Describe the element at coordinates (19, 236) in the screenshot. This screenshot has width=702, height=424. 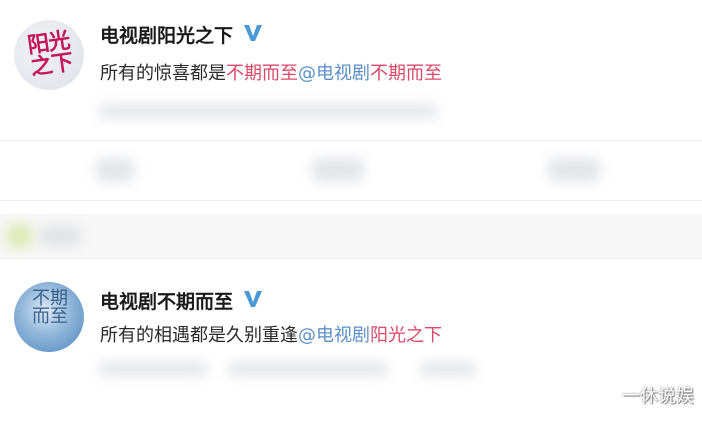
I see `blurred-emoji` at that location.